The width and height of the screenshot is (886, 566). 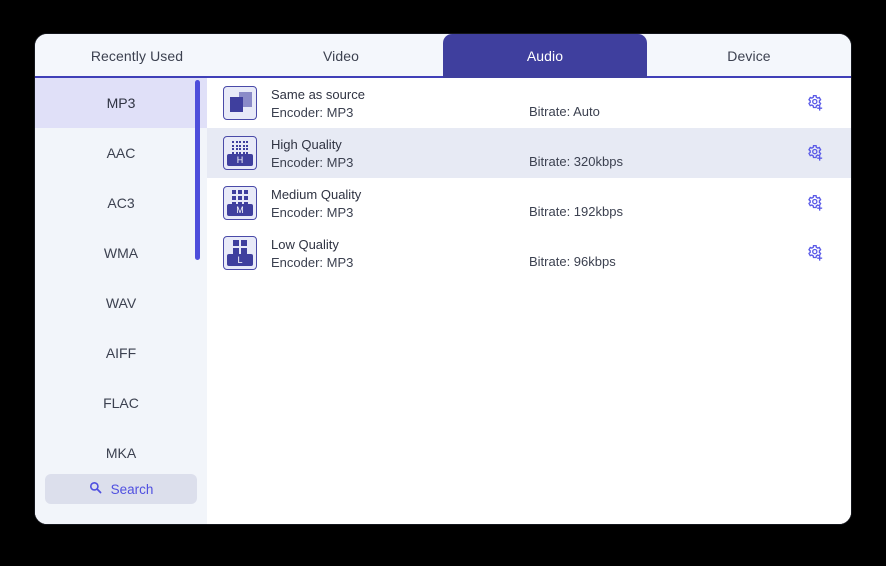 I want to click on sidebar-item-aiff: AIFF, so click(x=121, y=353).